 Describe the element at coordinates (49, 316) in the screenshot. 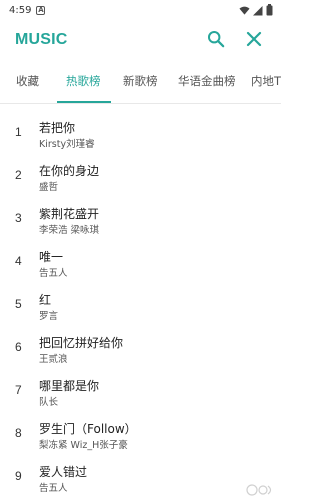

I see `song-artist: 罗言` at that location.